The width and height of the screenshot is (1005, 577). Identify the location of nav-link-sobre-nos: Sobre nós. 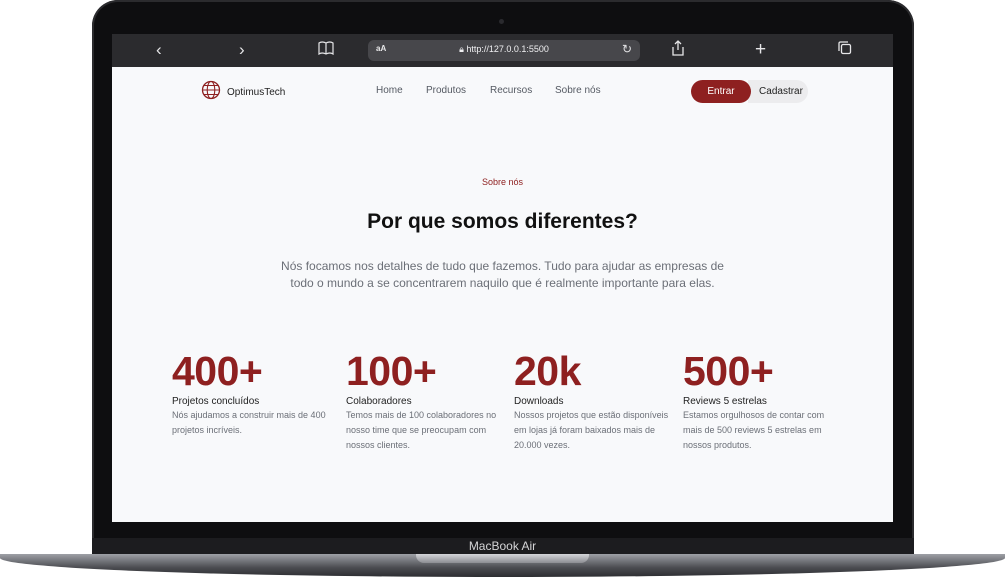
(578, 90).